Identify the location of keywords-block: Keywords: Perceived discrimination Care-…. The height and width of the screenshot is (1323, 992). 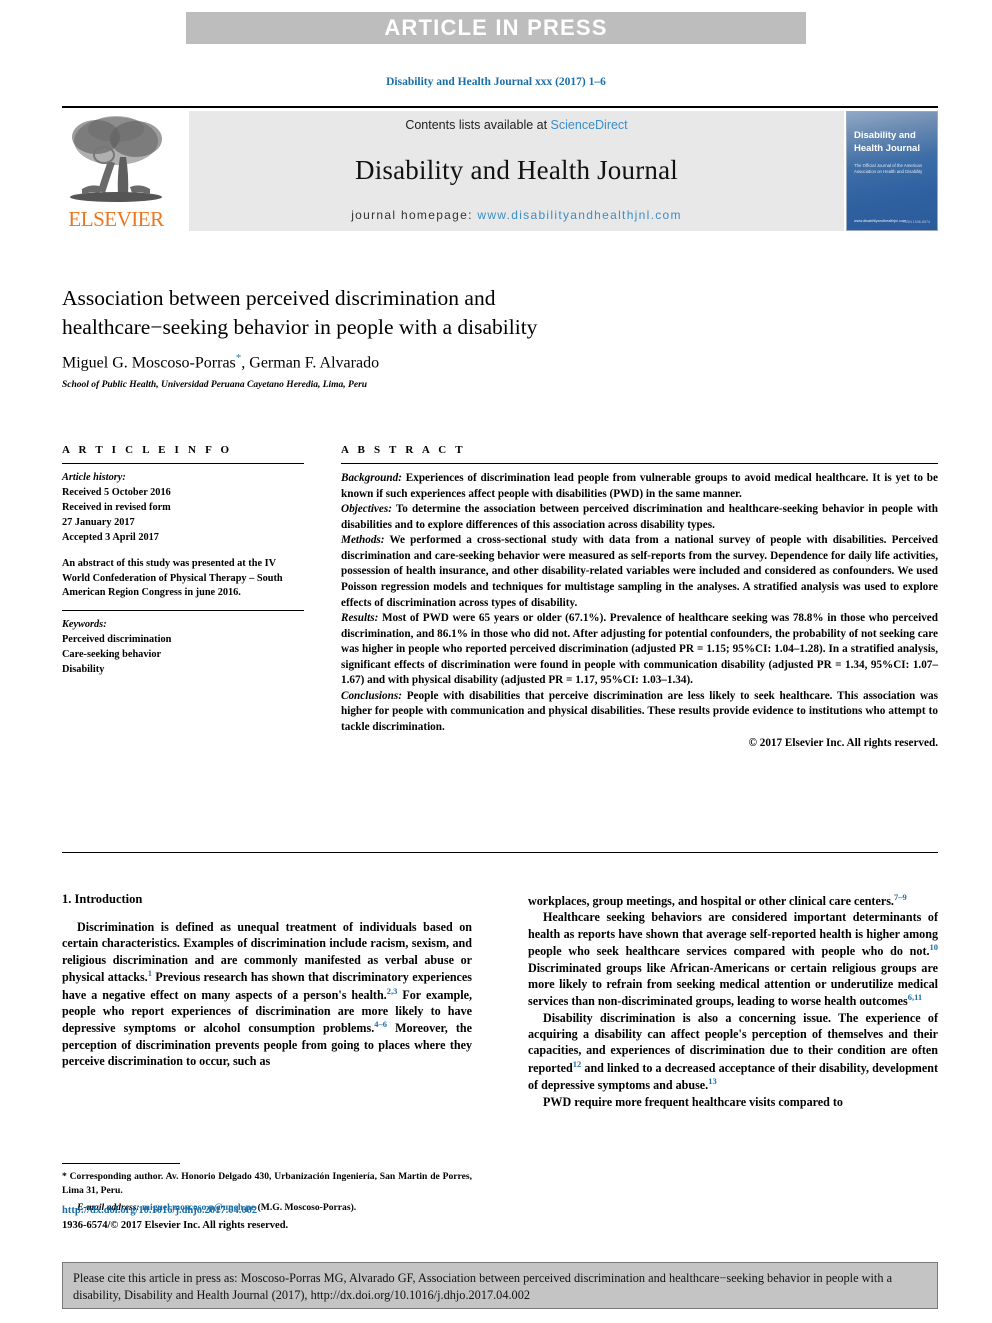
(183, 644).